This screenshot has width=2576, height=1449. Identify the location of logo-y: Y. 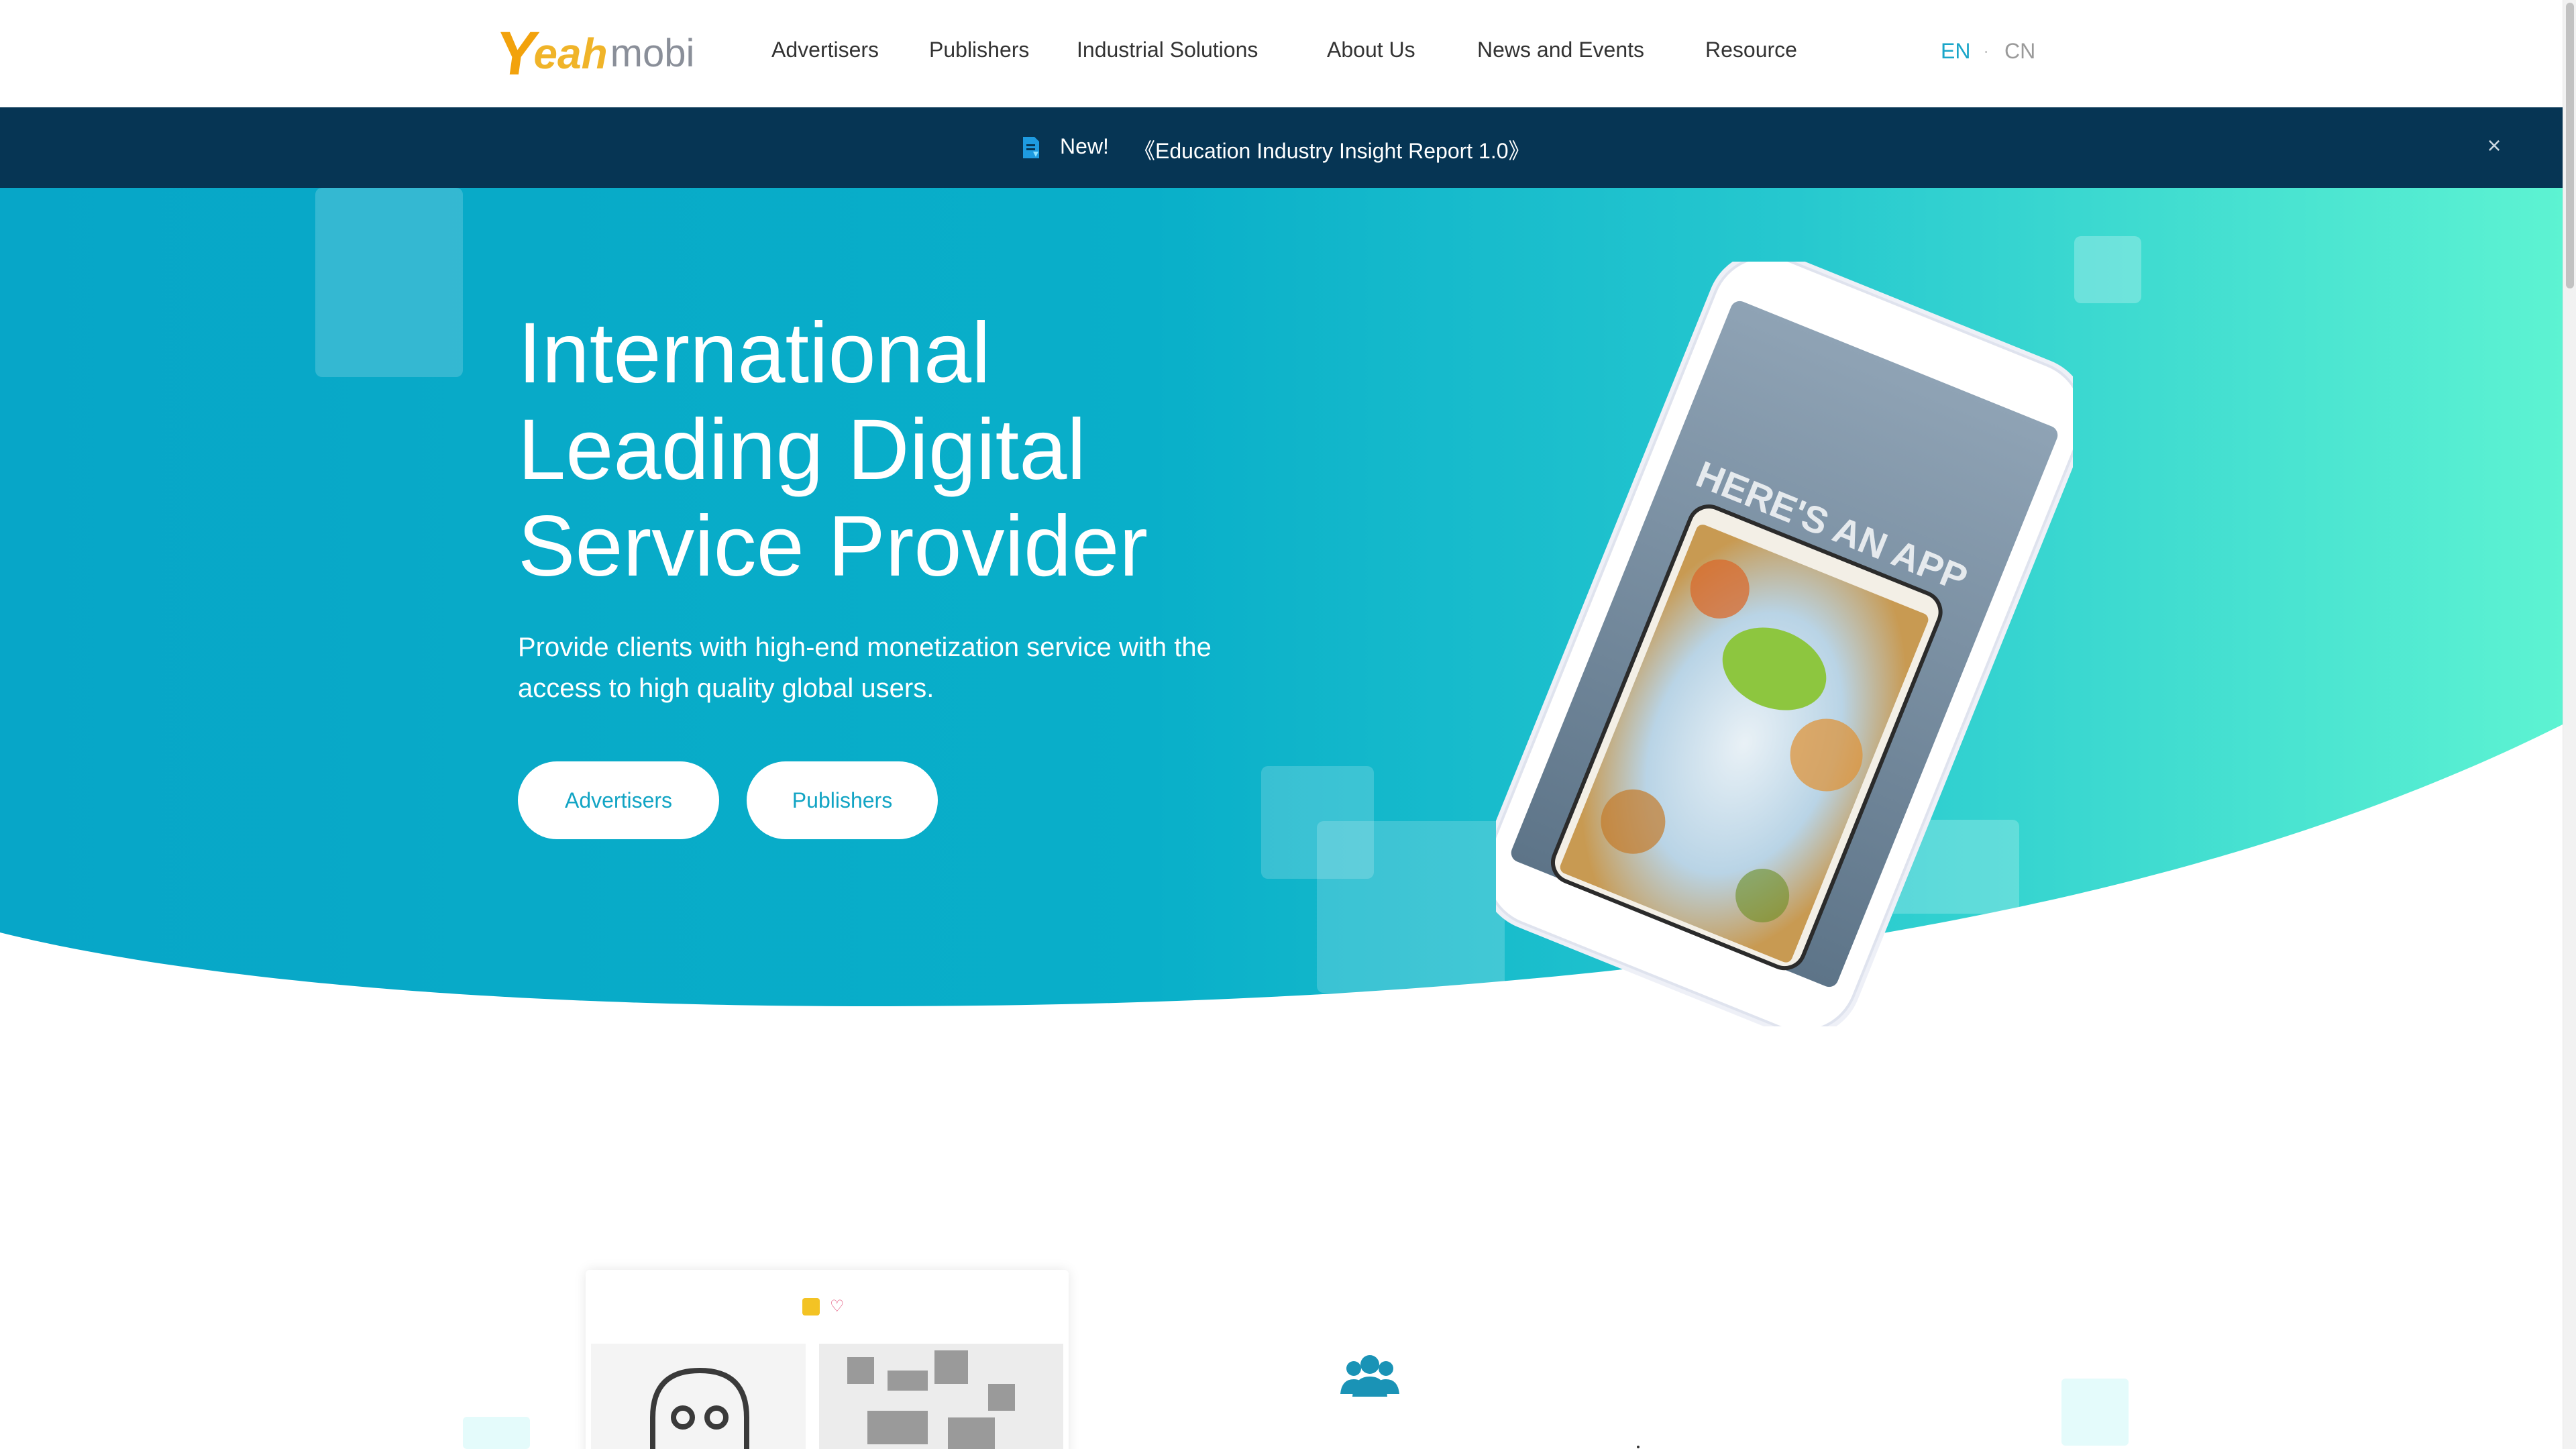
(517, 53).